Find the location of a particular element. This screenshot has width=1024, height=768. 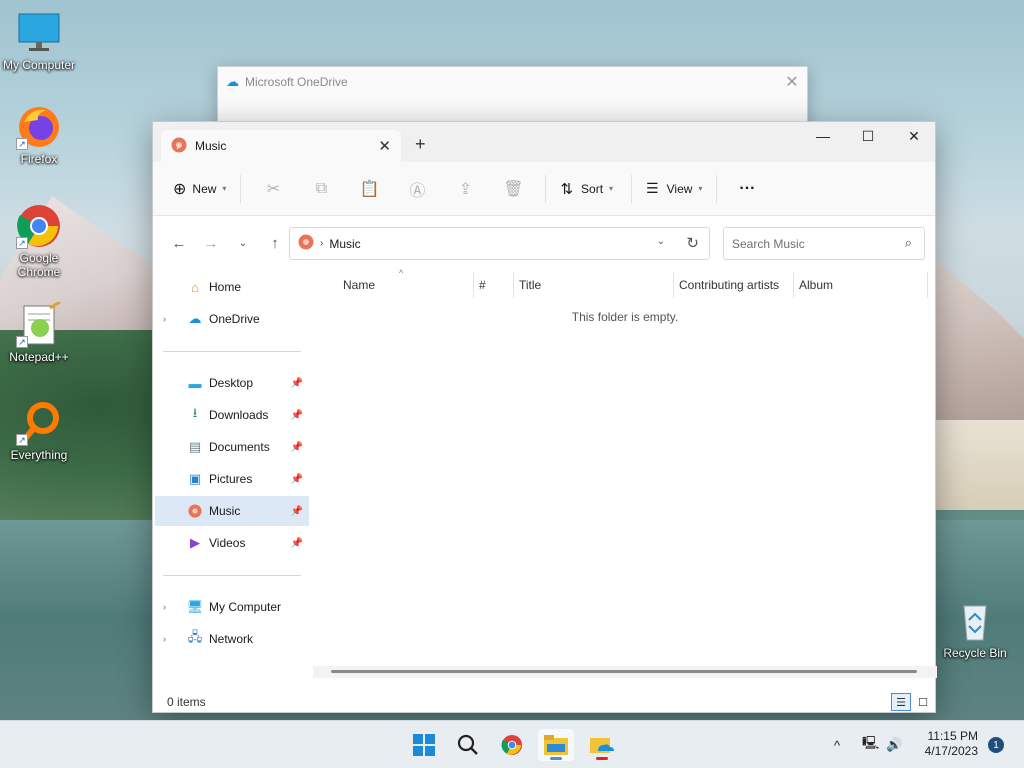

close-window-icon: ✕ is located at coordinates (914, 136).